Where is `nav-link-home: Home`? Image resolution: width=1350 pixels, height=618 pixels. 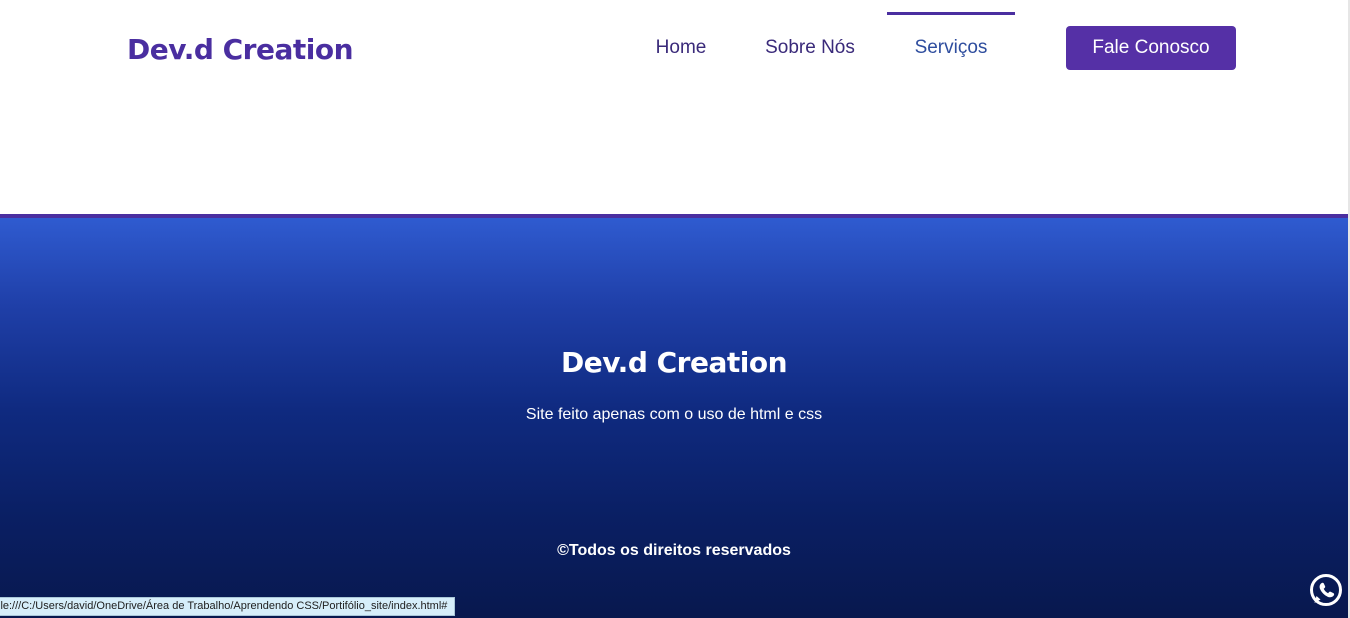
nav-link-home: Home is located at coordinates (681, 48).